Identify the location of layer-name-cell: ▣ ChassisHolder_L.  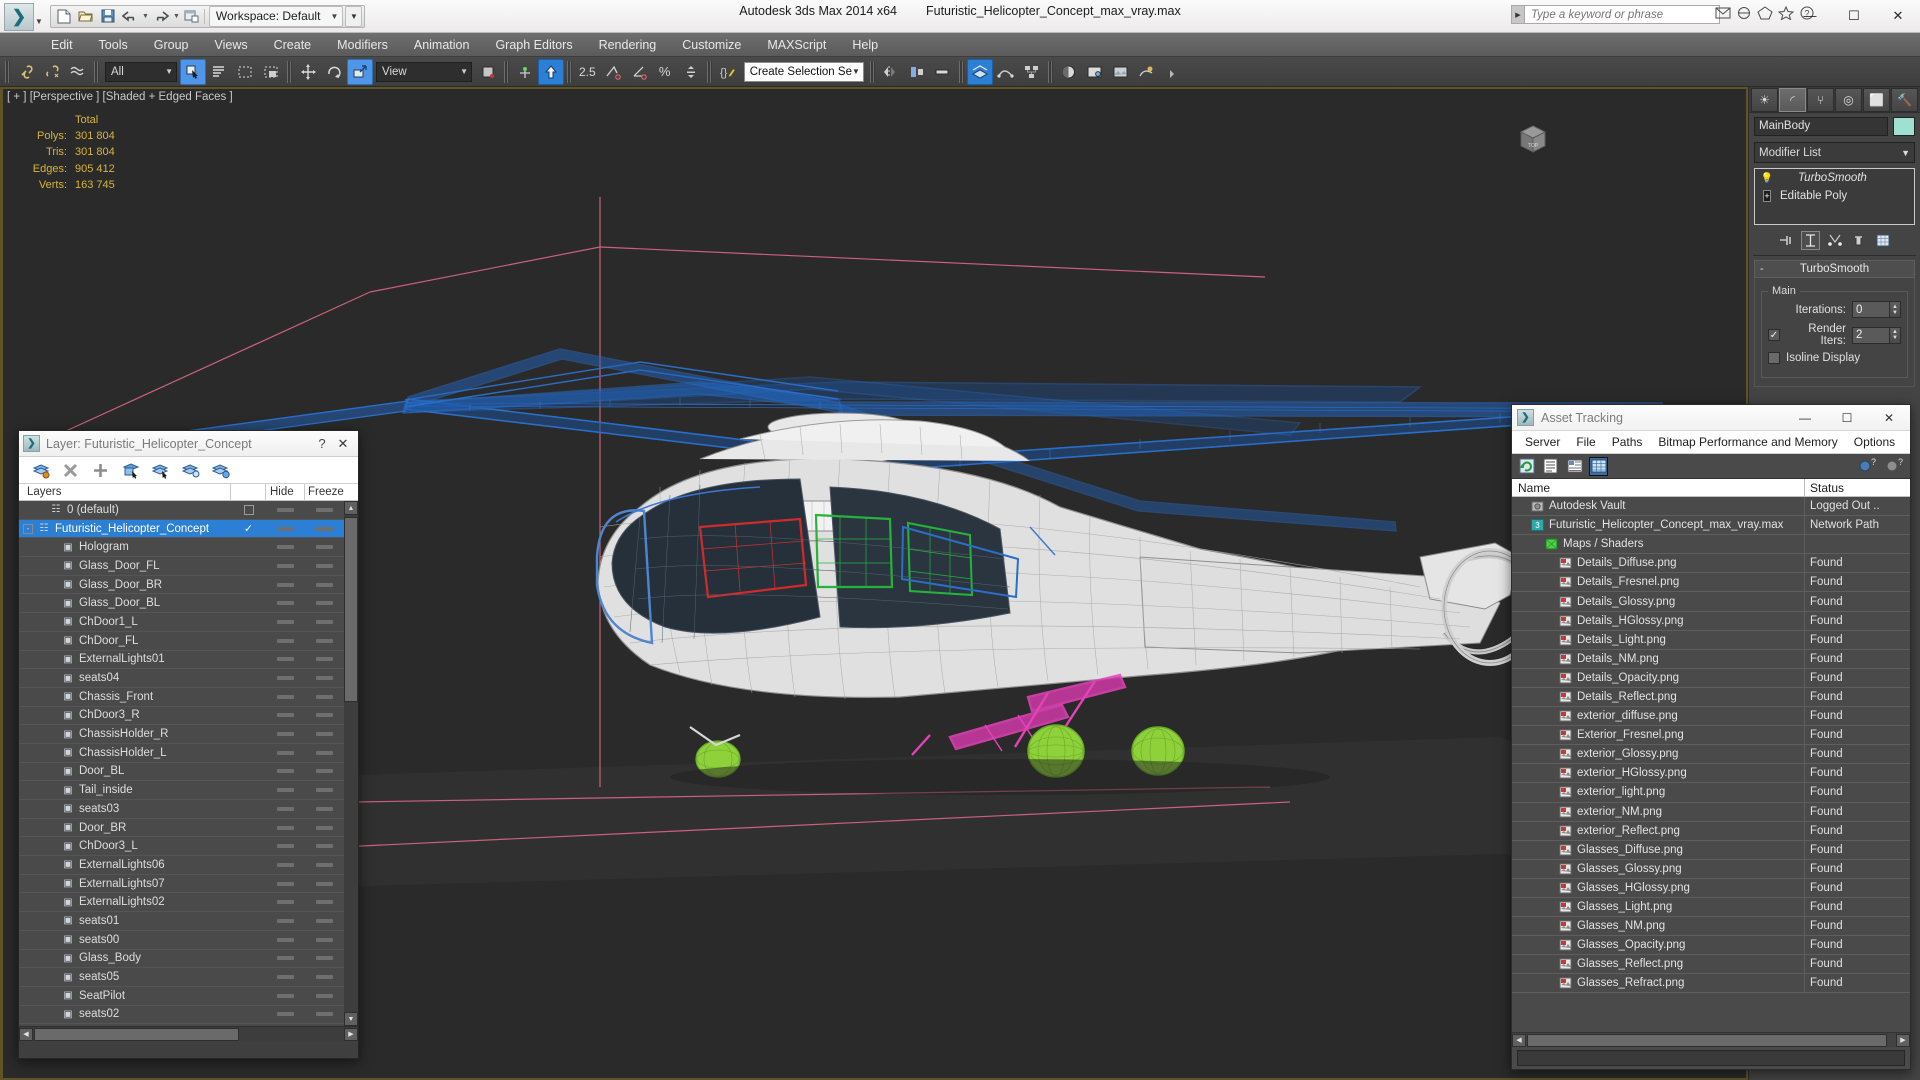
(125, 753).